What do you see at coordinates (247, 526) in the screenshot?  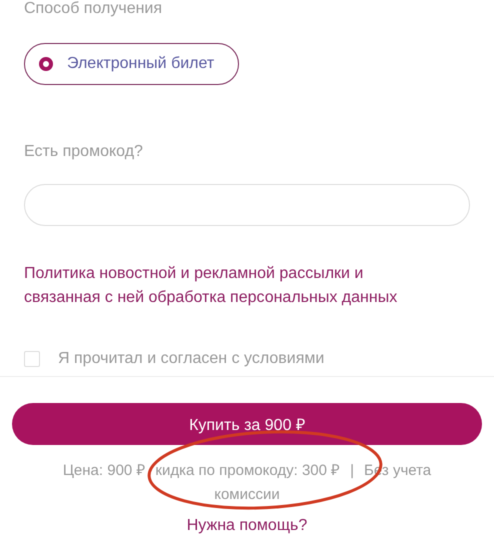 I see `help-link: Нужна помощь?` at bounding box center [247, 526].